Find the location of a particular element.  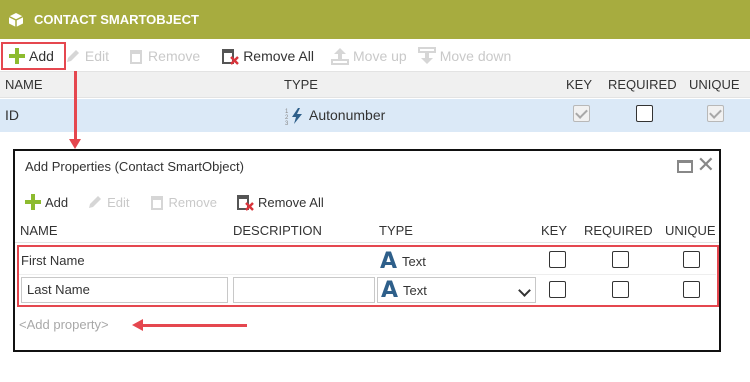

dialog-toolbar: Add Edit Remove Remove All is located at coordinates (174, 202).